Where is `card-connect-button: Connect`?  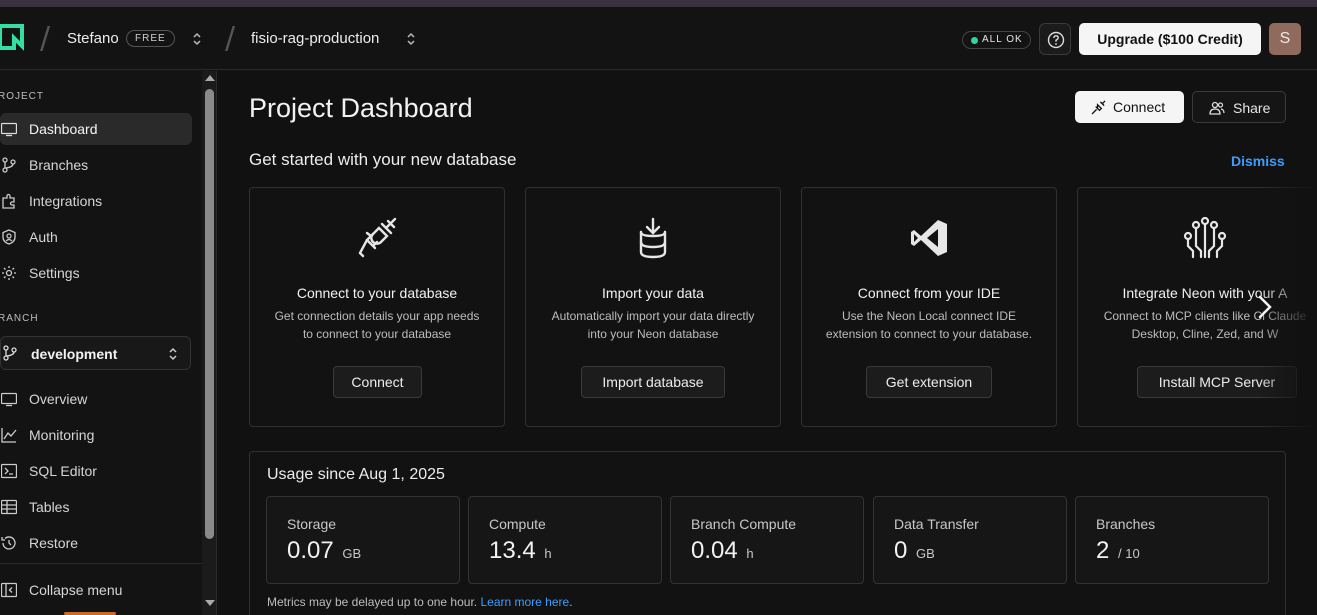
card-connect-button: Connect is located at coordinates (377, 382).